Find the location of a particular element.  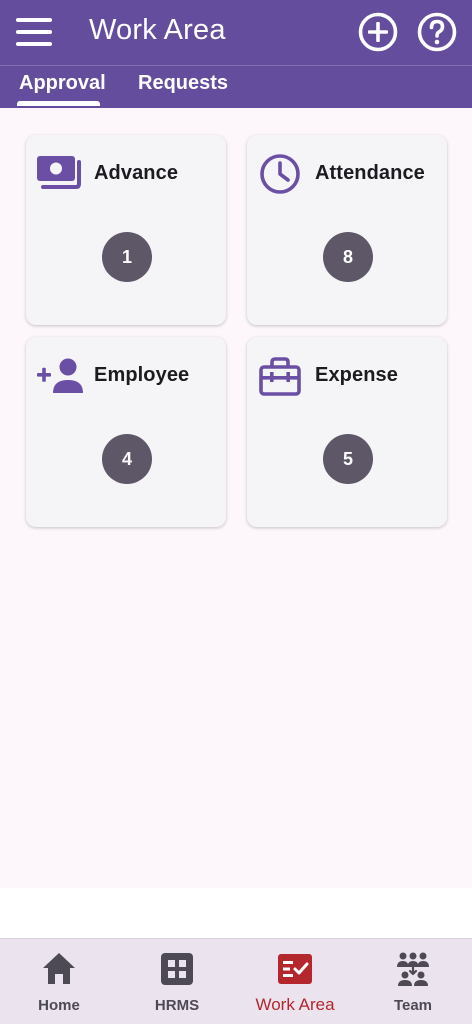

count-badge: 4 is located at coordinates (127, 459).